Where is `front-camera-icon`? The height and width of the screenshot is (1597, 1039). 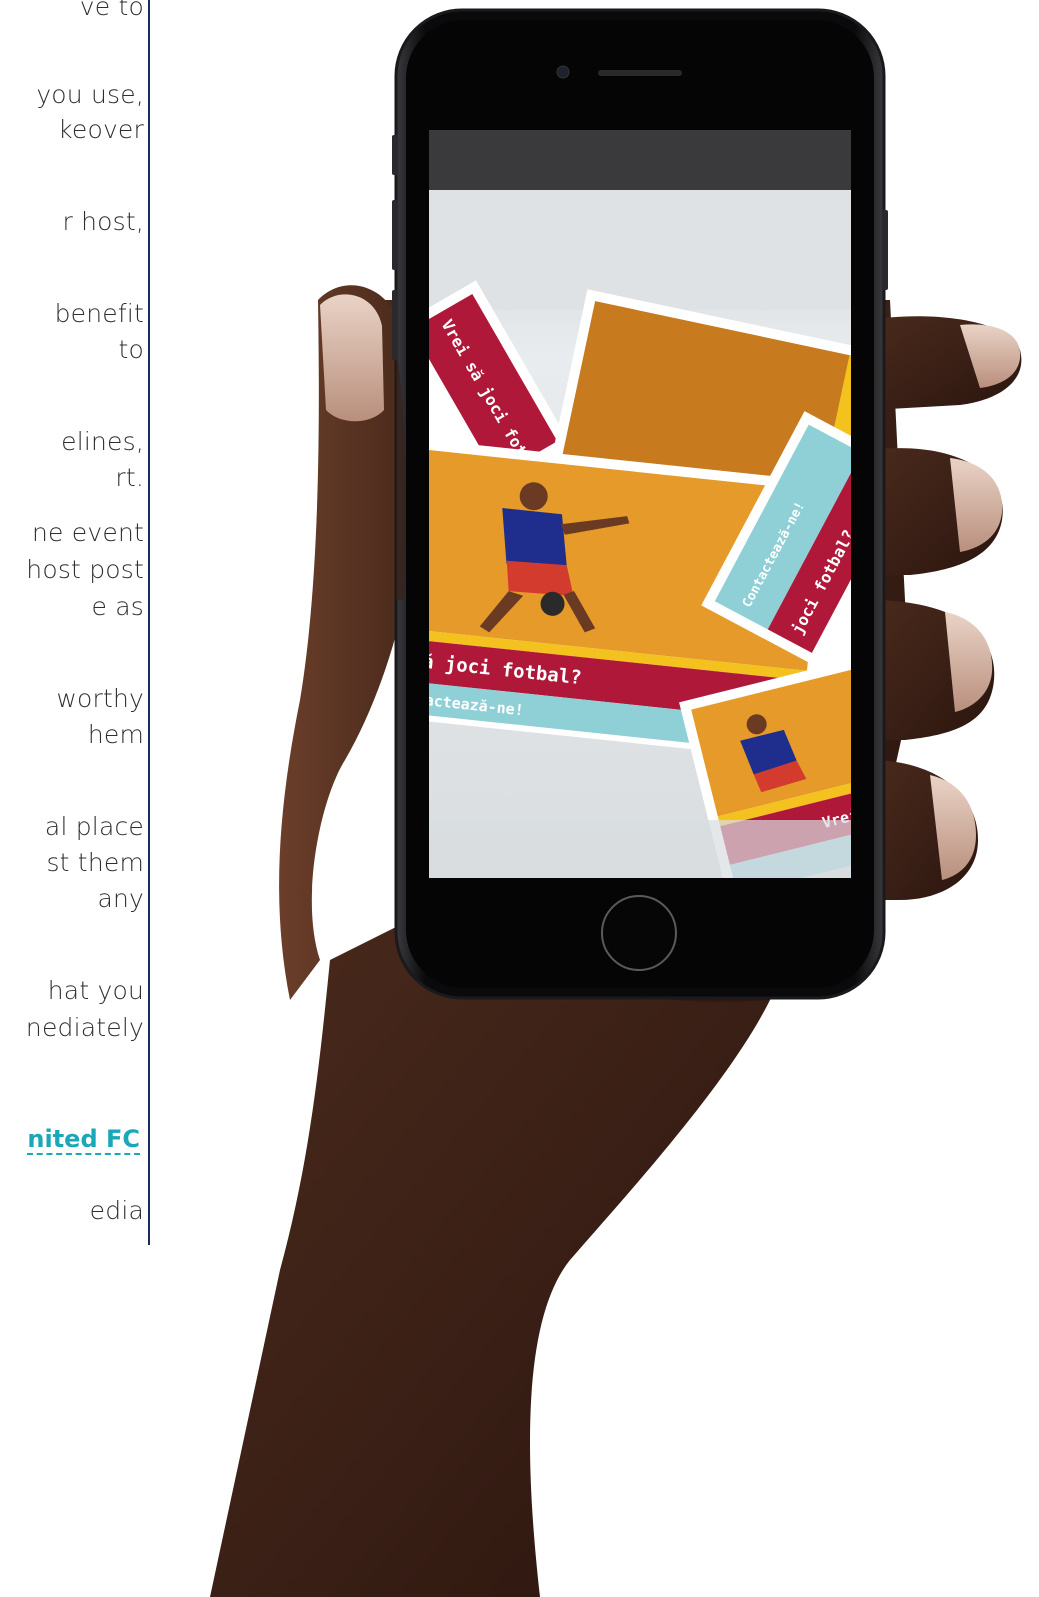 front-camera-icon is located at coordinates (563, 72).